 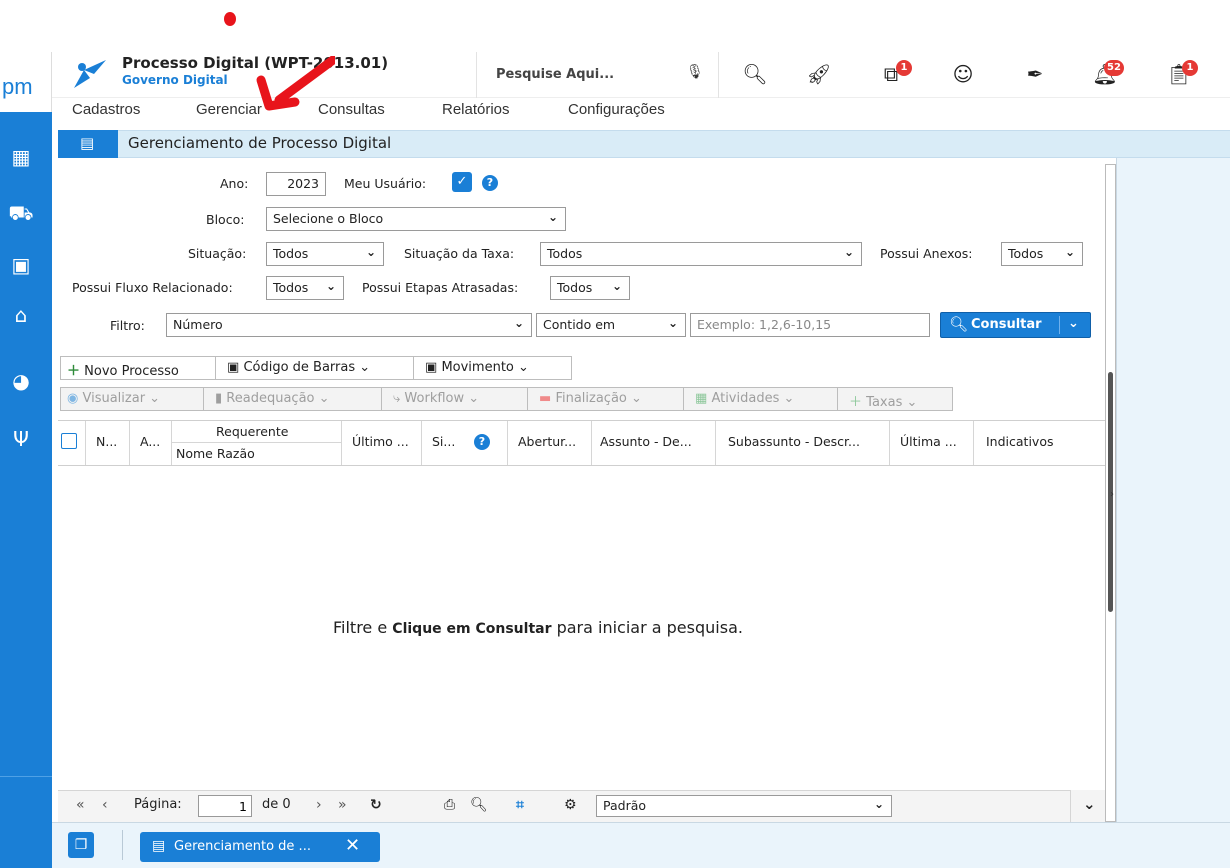 I want to click on finalizacao-button: ▬ Finalização ⌄, so click(x=590, y=399).